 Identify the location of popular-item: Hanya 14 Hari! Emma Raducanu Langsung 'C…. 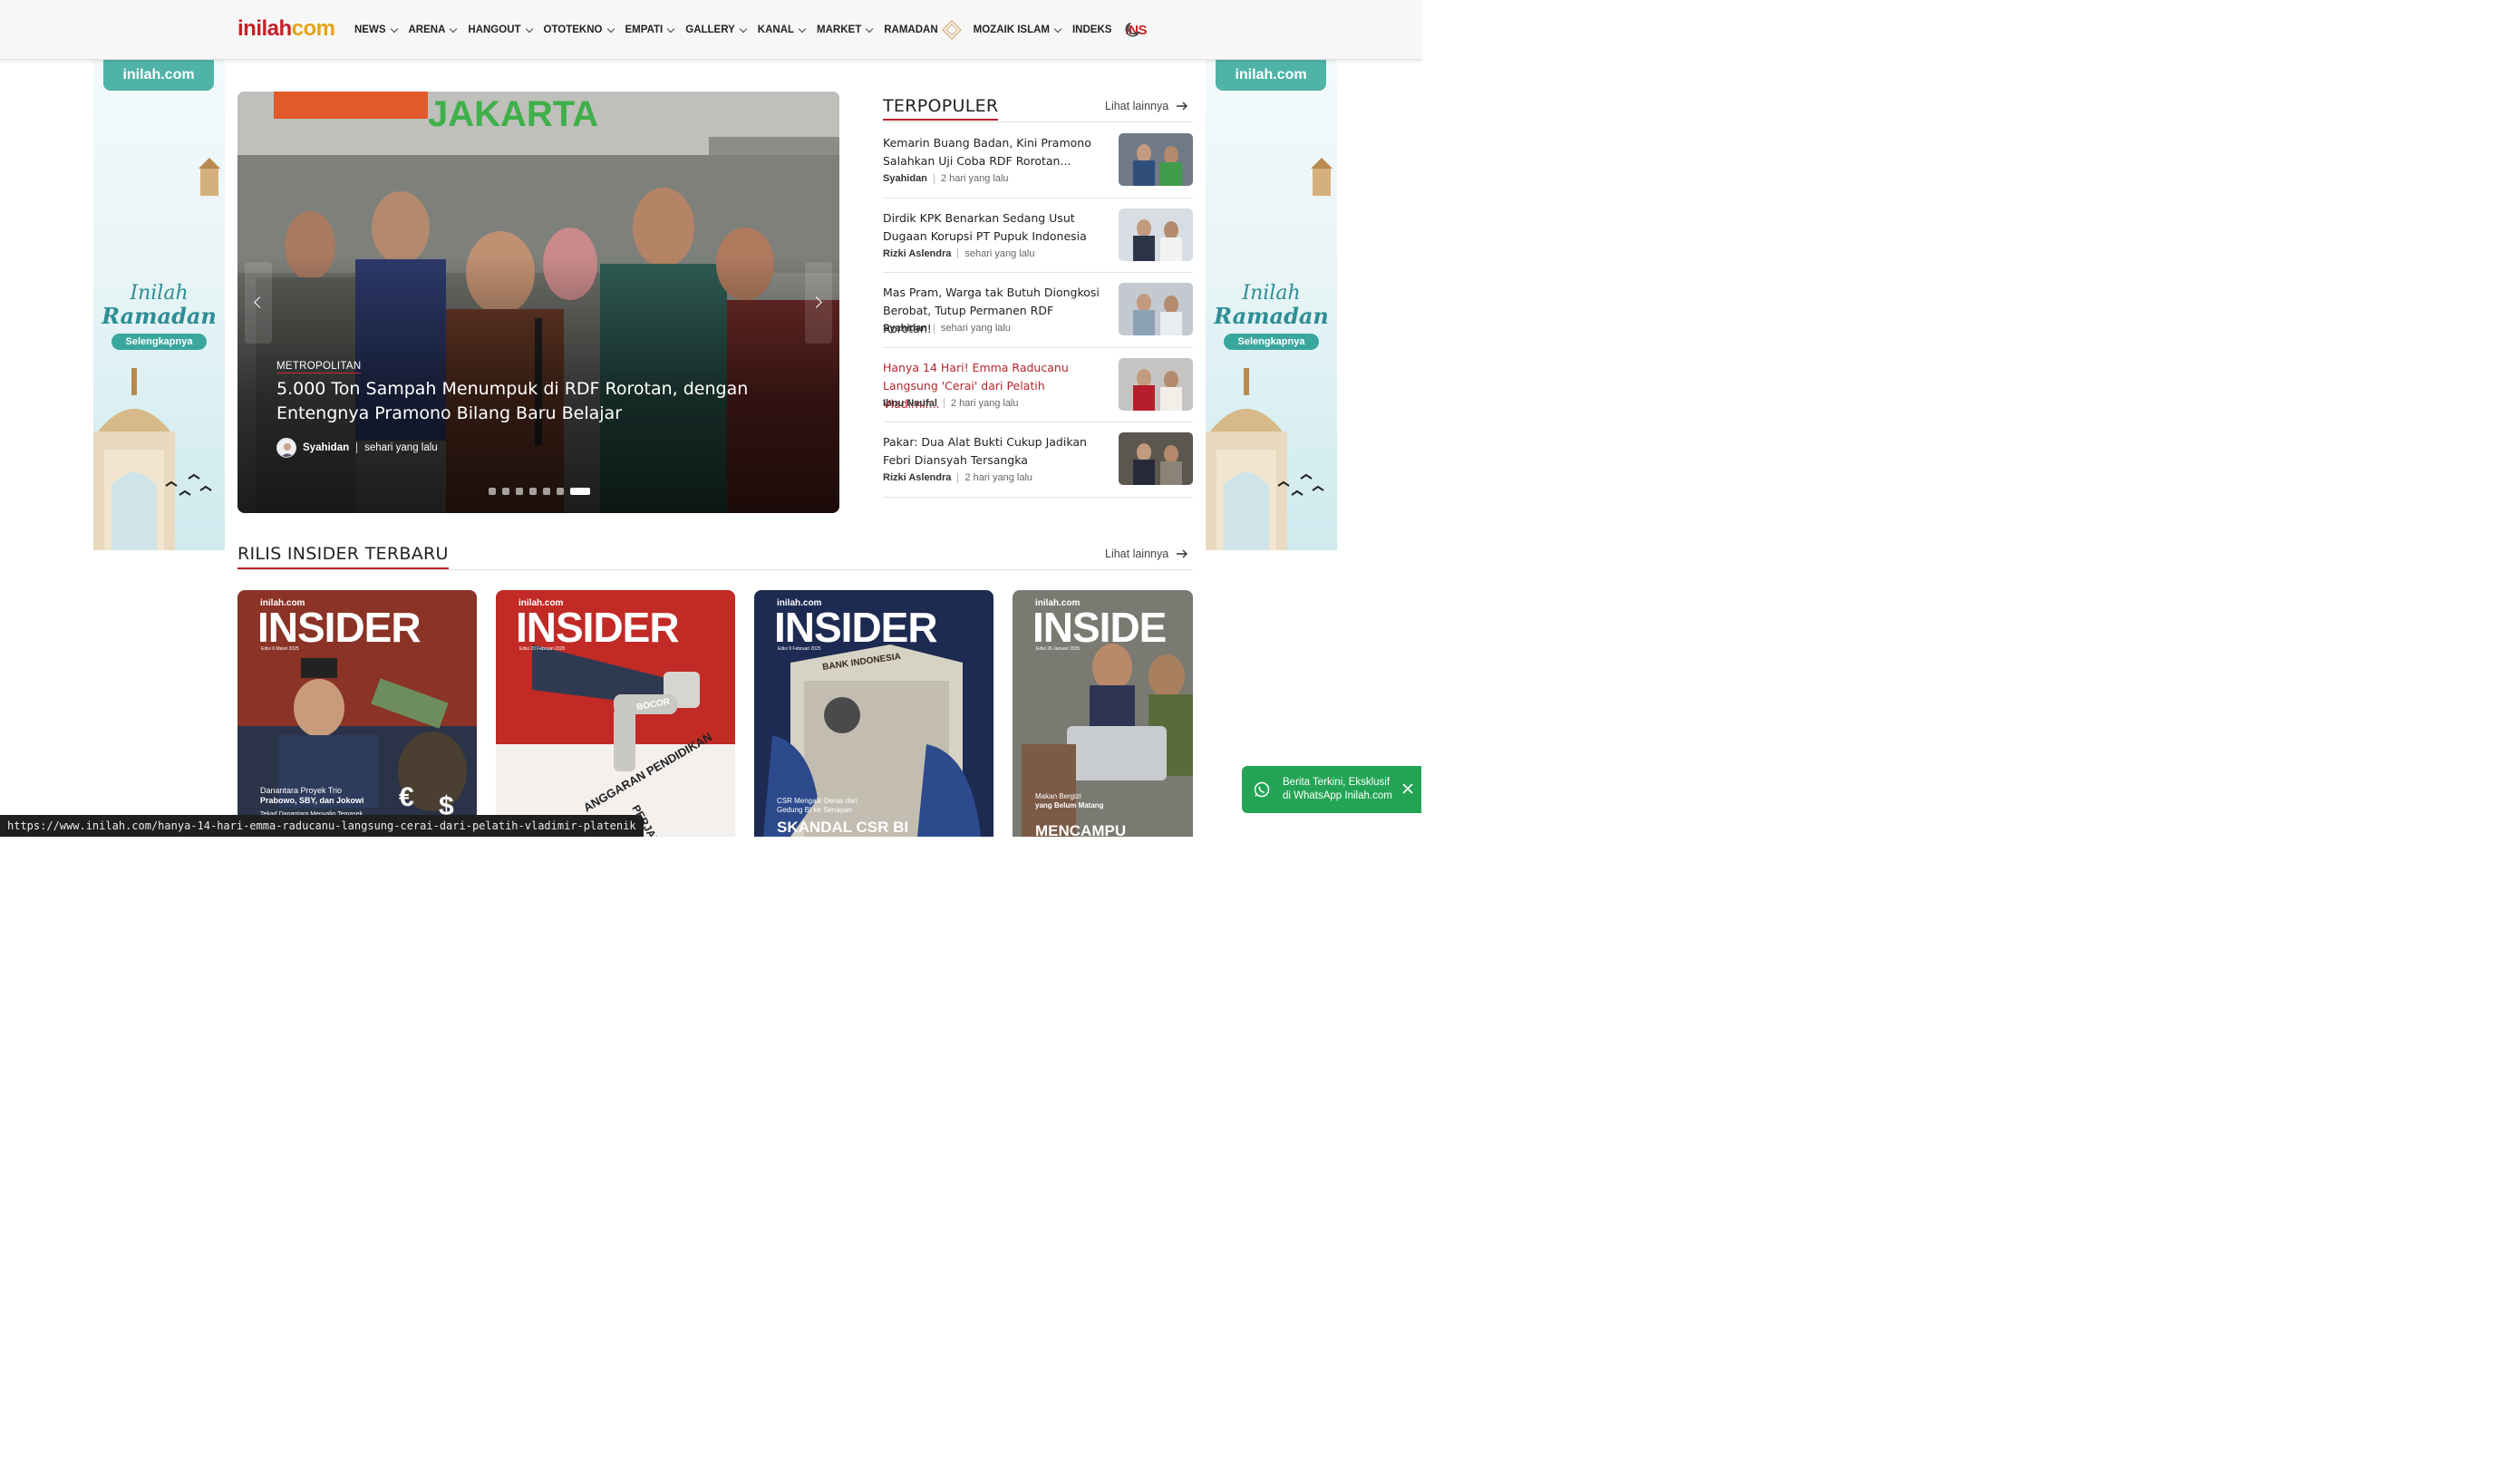
(1038, 385).